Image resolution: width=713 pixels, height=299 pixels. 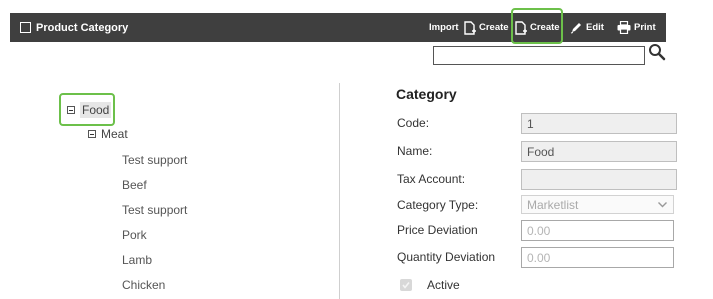 I want to click on tree-leaf: Beef, so click(x=134, y=185).